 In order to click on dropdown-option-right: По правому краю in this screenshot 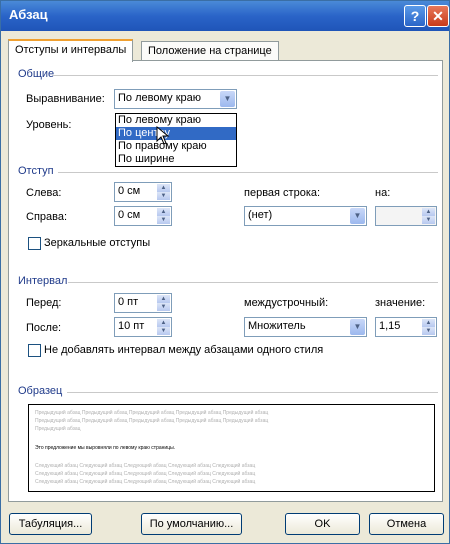, I will do `click(176, 146)`.